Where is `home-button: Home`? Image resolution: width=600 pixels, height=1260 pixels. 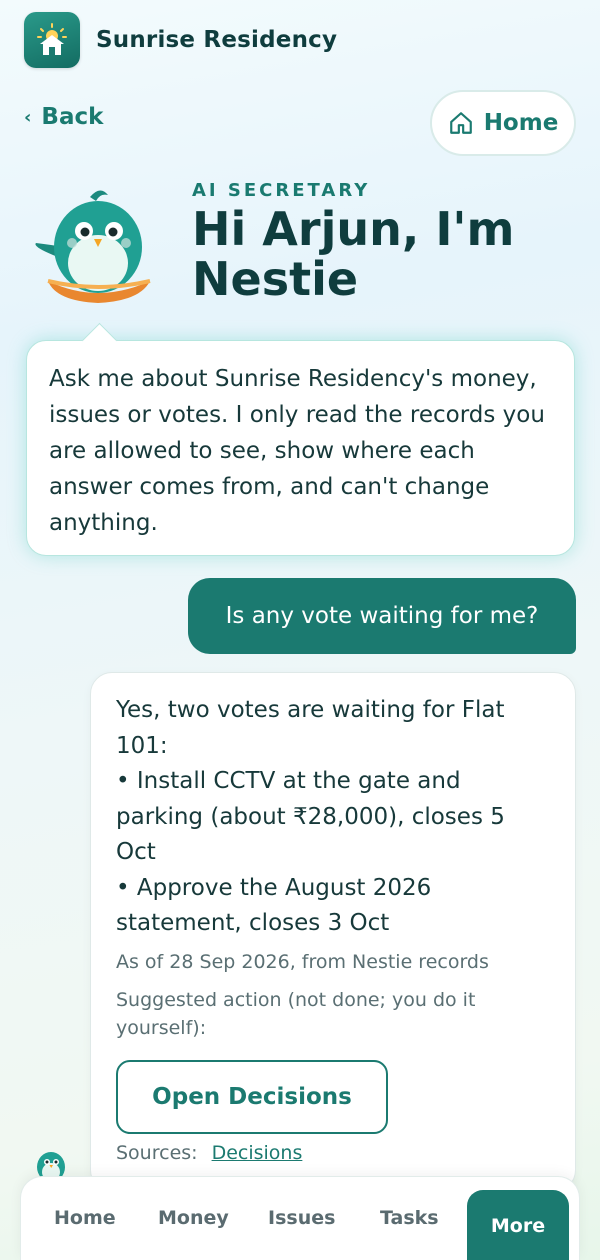
home-button: Home is located at coordinates (503, 123).